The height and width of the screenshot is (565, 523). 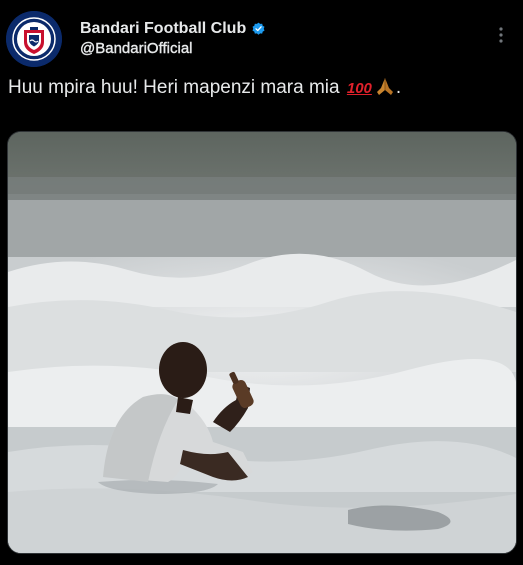 I want to click on tweet-text-body: Huu mpira huu! Heri mapenzi mara mia, so click(x=174, y=87).